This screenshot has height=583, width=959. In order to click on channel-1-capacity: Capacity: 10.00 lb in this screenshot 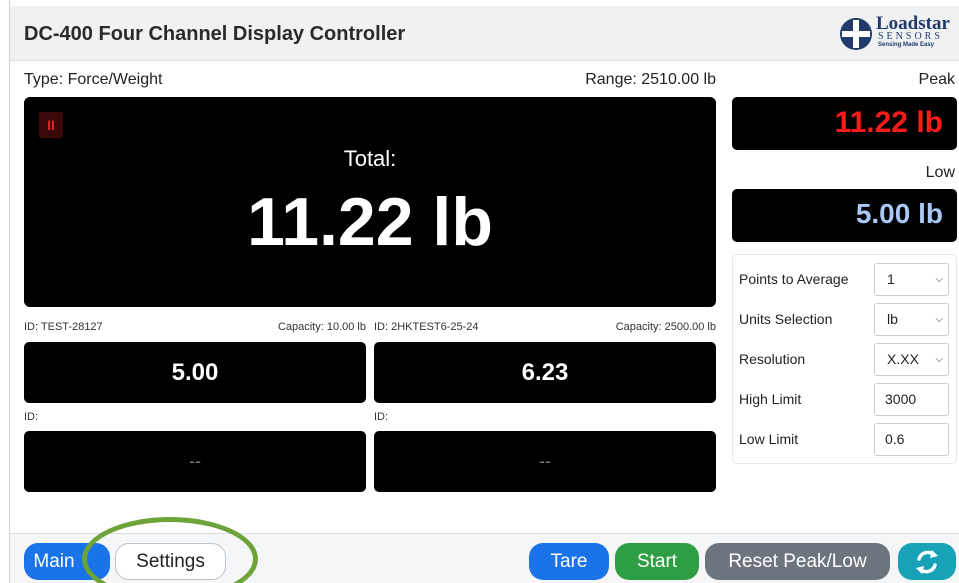, I will do `click(321, 327)`.